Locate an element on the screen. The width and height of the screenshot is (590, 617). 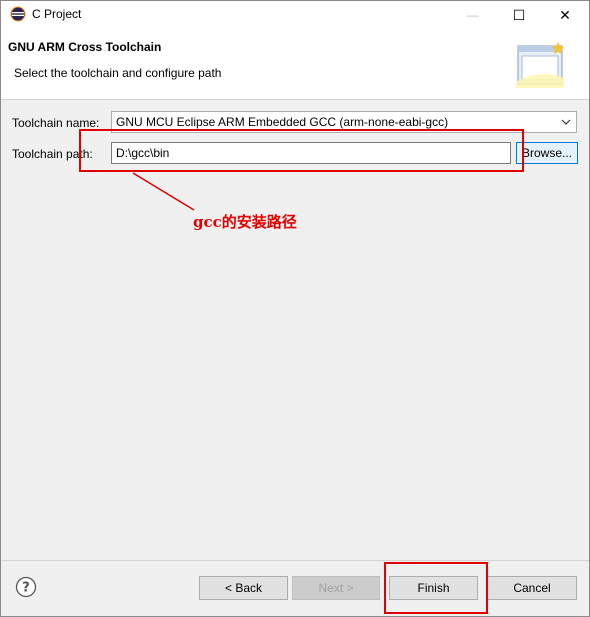
annotation-arrow-line is located at coordinates (163, 191).